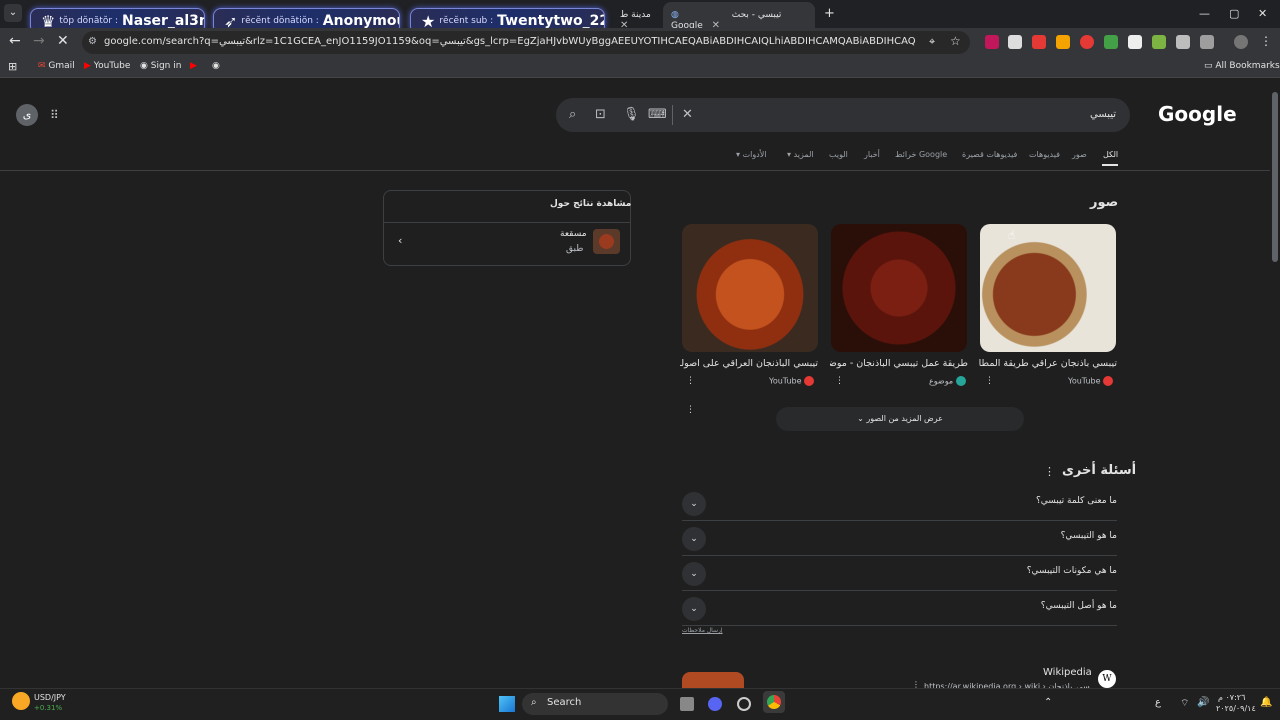 Image resolution: width=1280 pixels, height=720 pixels. Describe the element at coordinates (1044, 154) in the screenshot. I see `tab-videos: فيديوهات` at that location.